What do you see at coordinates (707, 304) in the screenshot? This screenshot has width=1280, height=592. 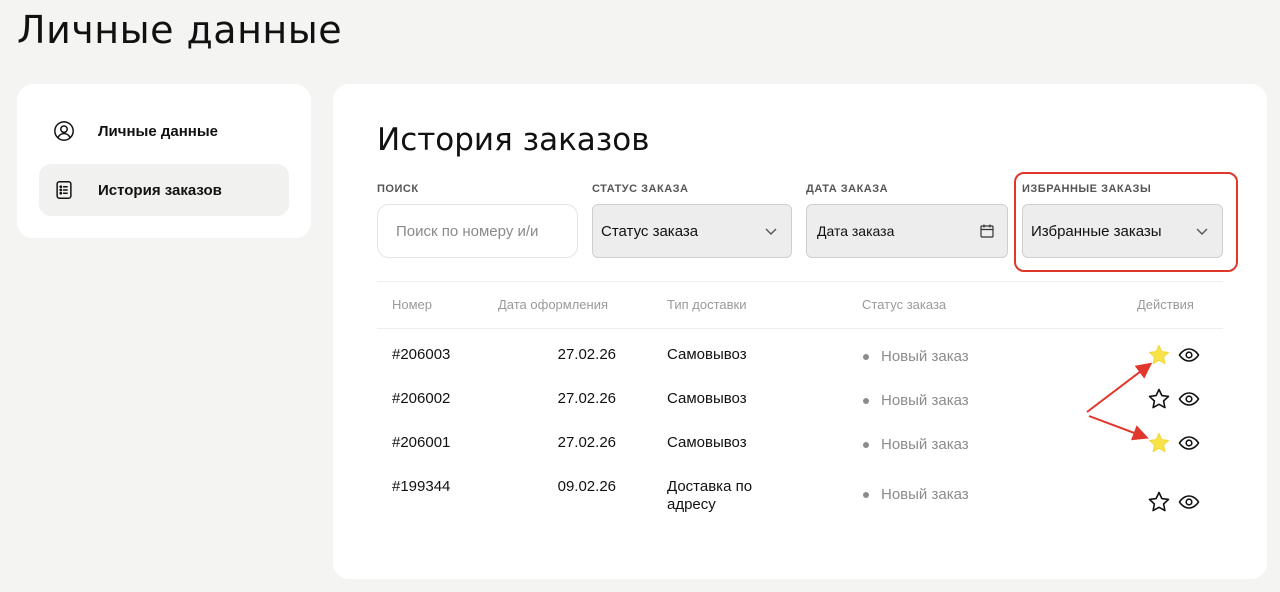 I see `column-header-delivery: Тип доставки` at bounding box center [707, 304].